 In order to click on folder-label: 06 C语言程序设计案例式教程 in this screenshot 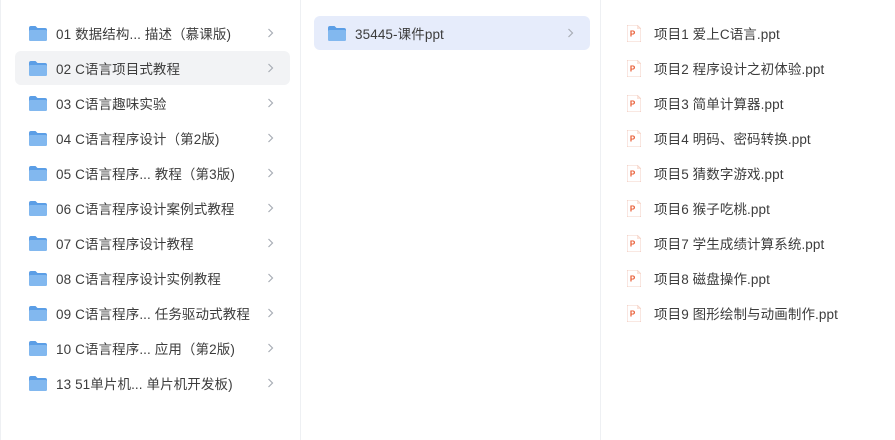, I will do `click(145, 209)`.